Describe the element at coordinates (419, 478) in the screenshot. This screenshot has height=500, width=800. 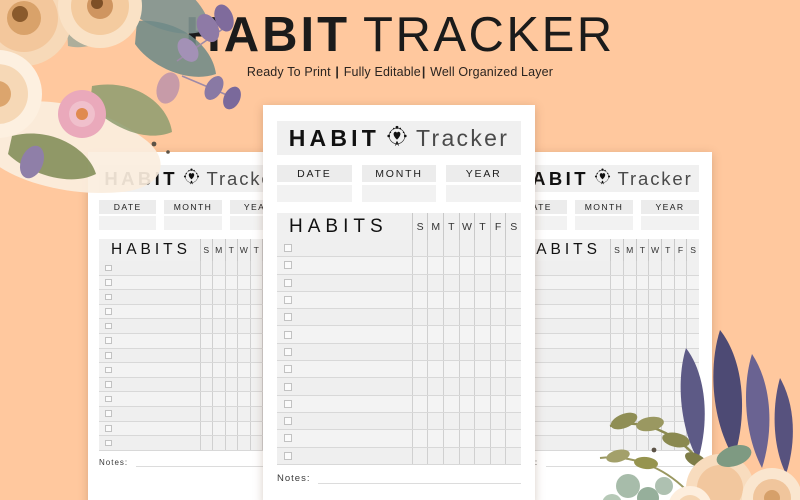
I see `notes-line` at that location.